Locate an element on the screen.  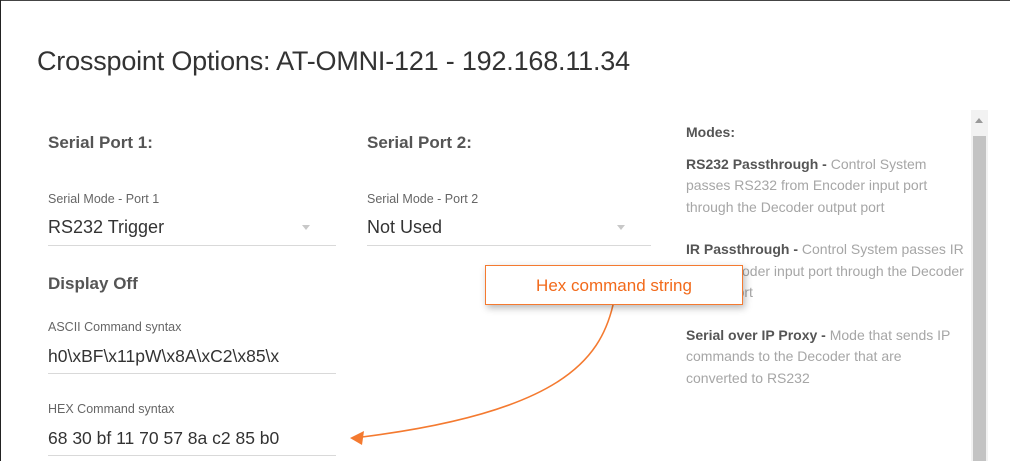
callout-arrow is located at coordinates (482, 374).